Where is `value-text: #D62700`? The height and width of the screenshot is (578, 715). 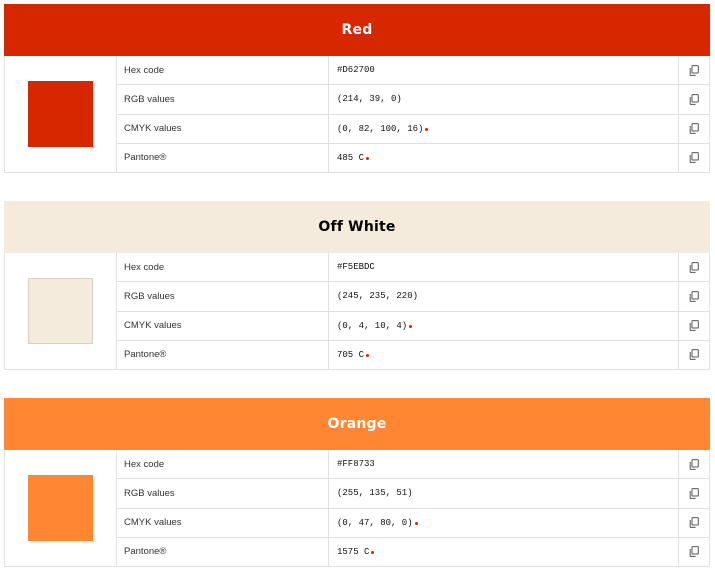
value-text: #D62700 is located at coordinates (356, 70).